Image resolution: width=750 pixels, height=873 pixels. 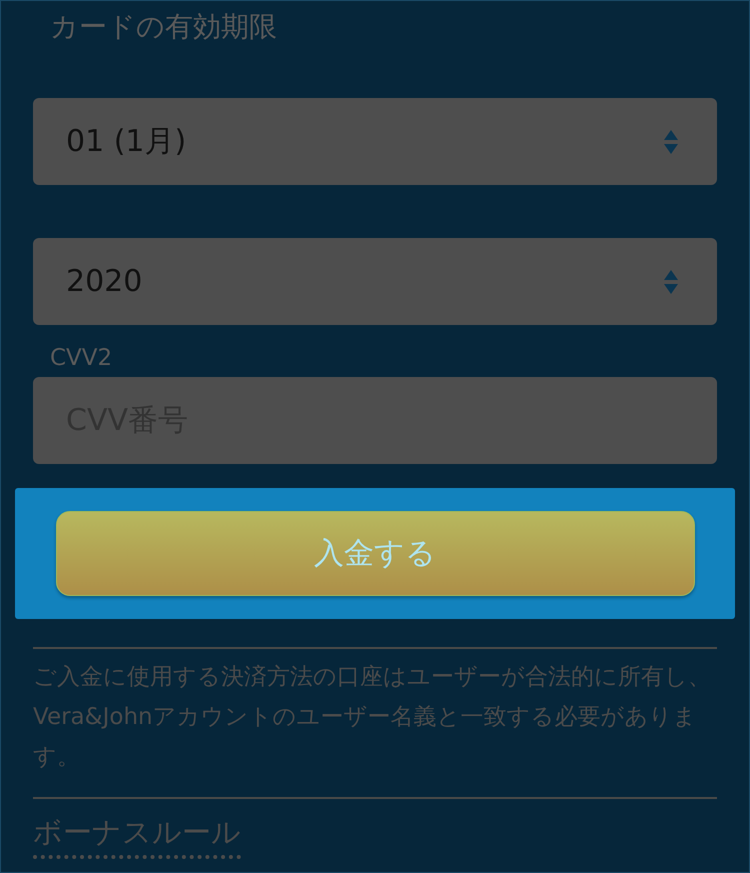 What do you see at coordinates (375, 553) in the screenshot?
I see `deposit-button: 入金する` at bounding box center [375, 553].